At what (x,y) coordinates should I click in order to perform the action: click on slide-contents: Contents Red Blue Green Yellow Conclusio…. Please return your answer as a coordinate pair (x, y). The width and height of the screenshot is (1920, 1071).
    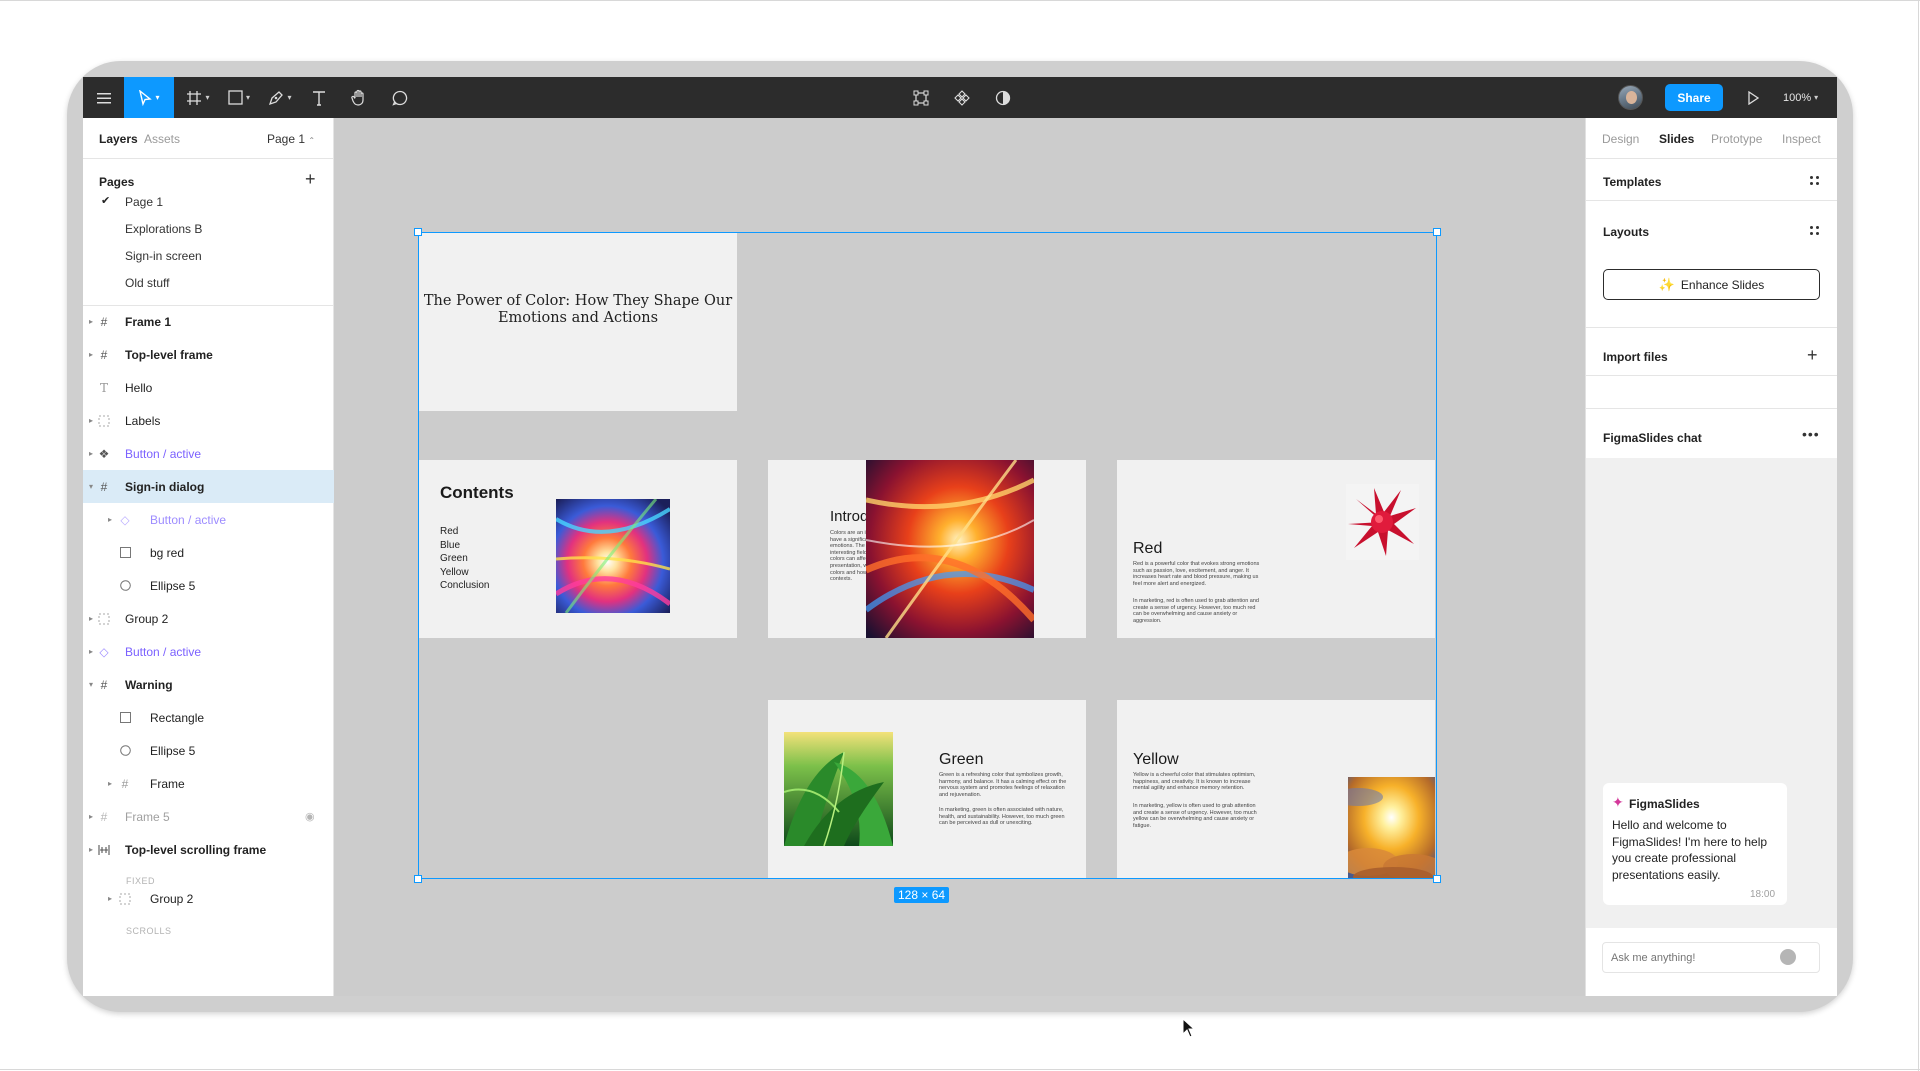
    Looking at the image, I should click on (578, 549).